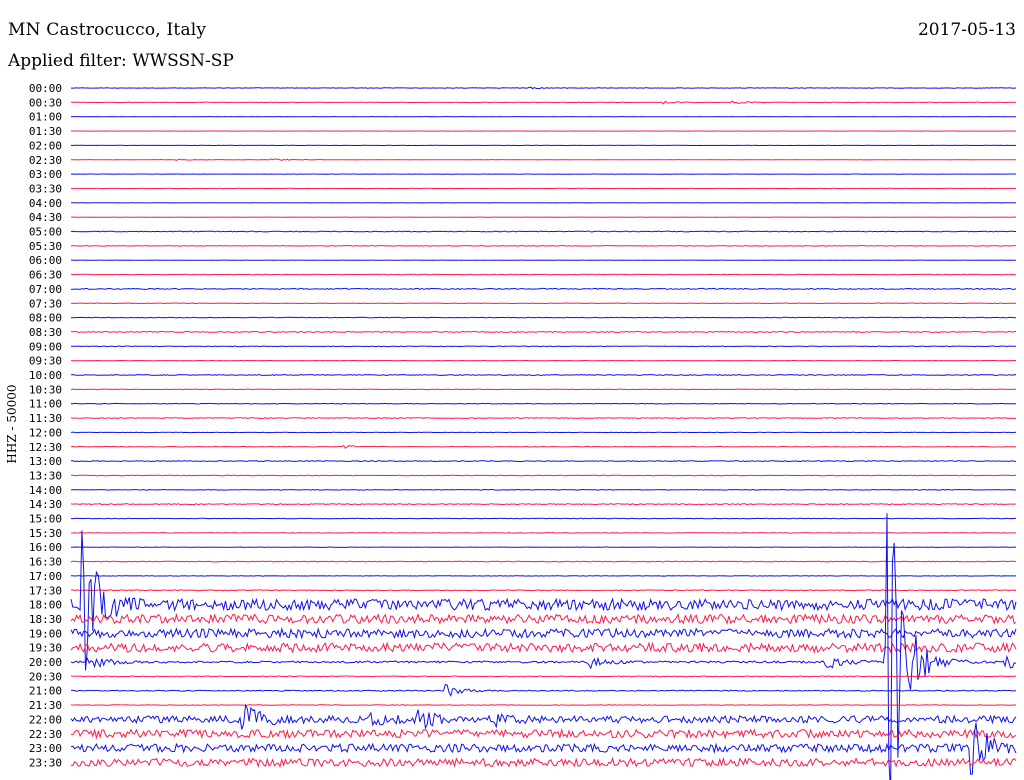 The image size is (1024, 780). What do you see at coordinates (45, 576) in the screenshot?
I see `row-time-label: 17:00` at bounding box center [45, 576].